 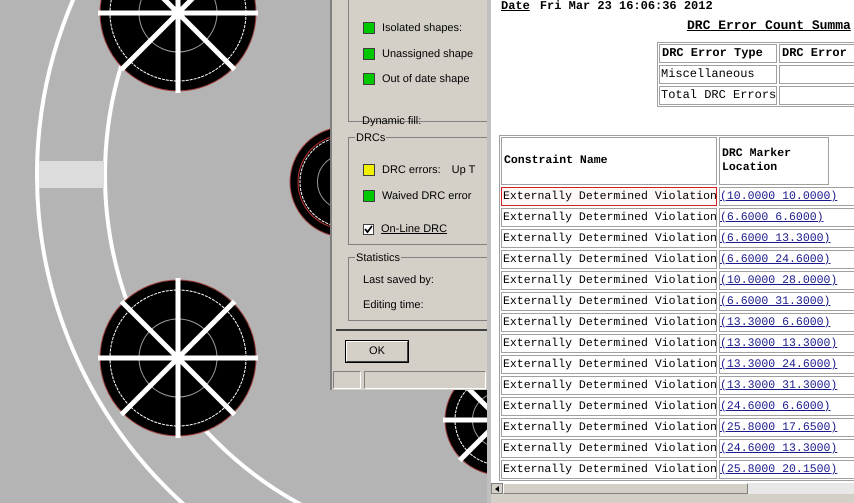 What do you see at coordinates (718, 74) in the screenshot?
I see `table-cell: Miscellaneous` at bounding box center [718, 74].